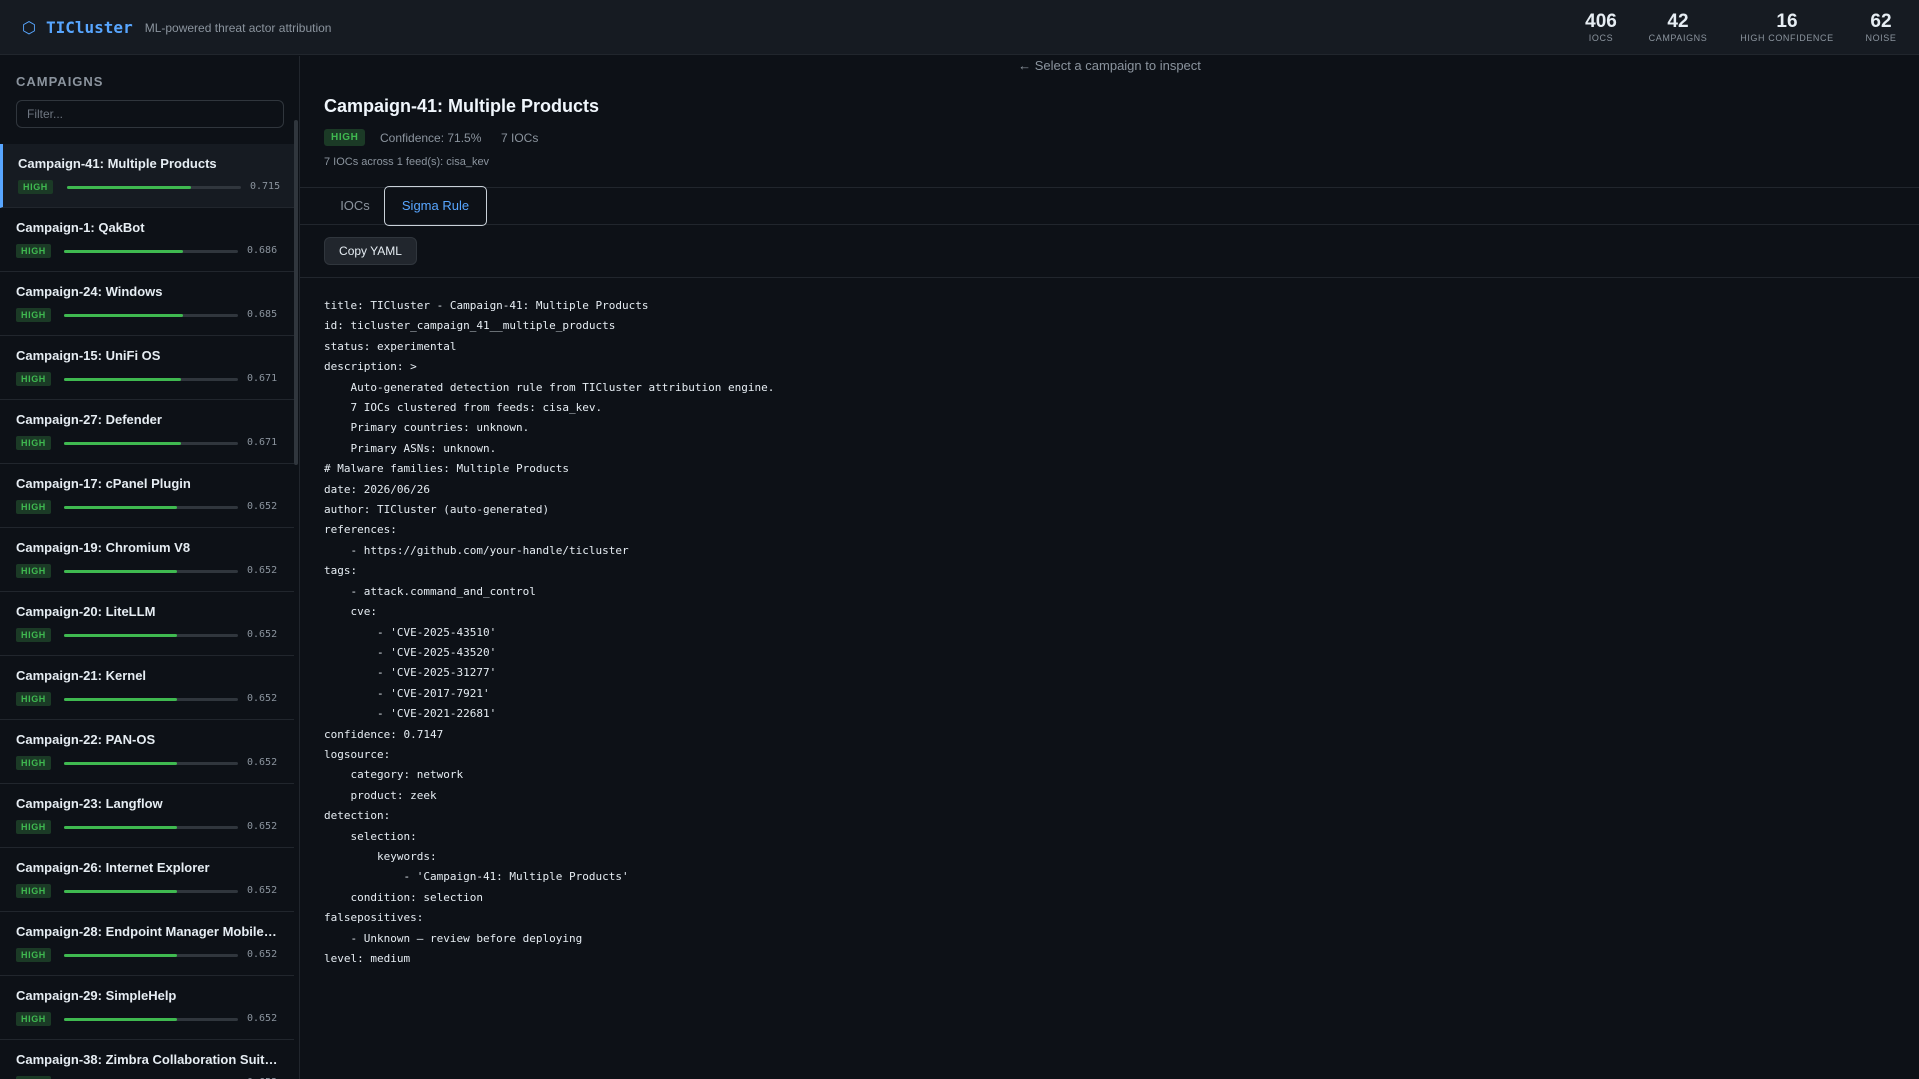 The height and width of the screenshot is (1079, 1919). What do you see at coordinates (1109, 65) in the screenshot?
I see `select-campaign-hint: ← Select a campaign to inspect` at bounding box center [1109, 65].